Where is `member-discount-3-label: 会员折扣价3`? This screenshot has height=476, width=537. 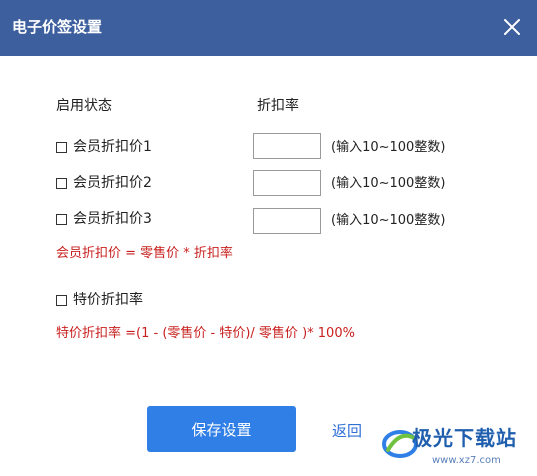 member-discount-3-label: 会员折扣价3 is located at coordinates (112, 219).